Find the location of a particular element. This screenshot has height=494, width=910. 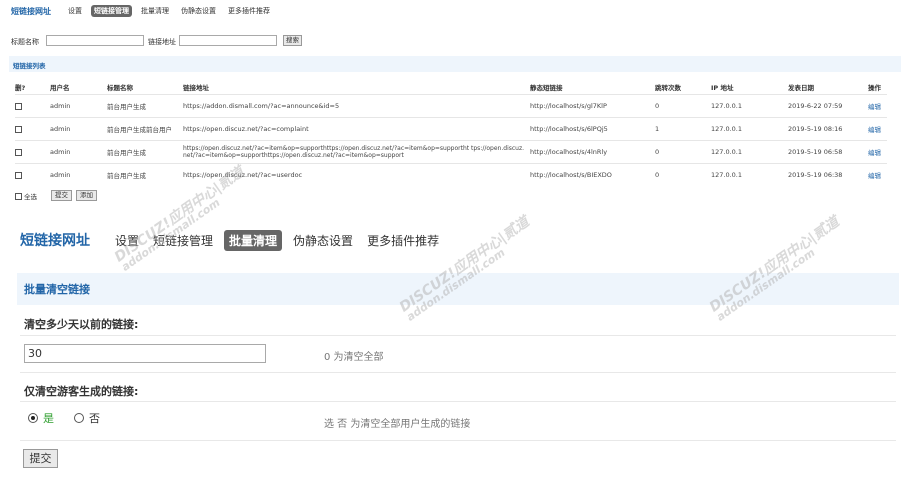

cell-jumps: 1 is located at coordinates (683, 129).